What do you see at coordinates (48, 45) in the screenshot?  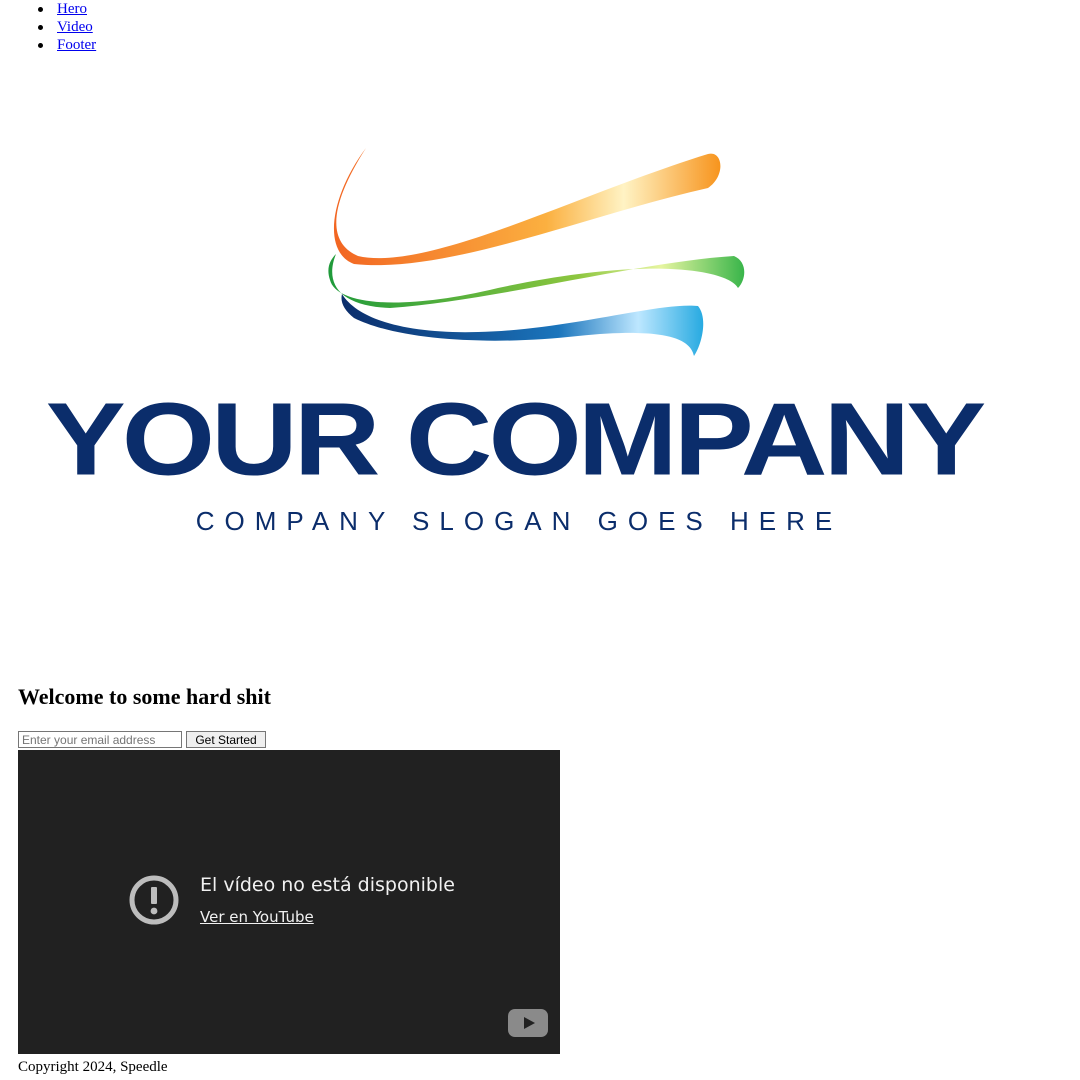 I see `nav-item-footer: Footer` at bounding box center [48, 45].